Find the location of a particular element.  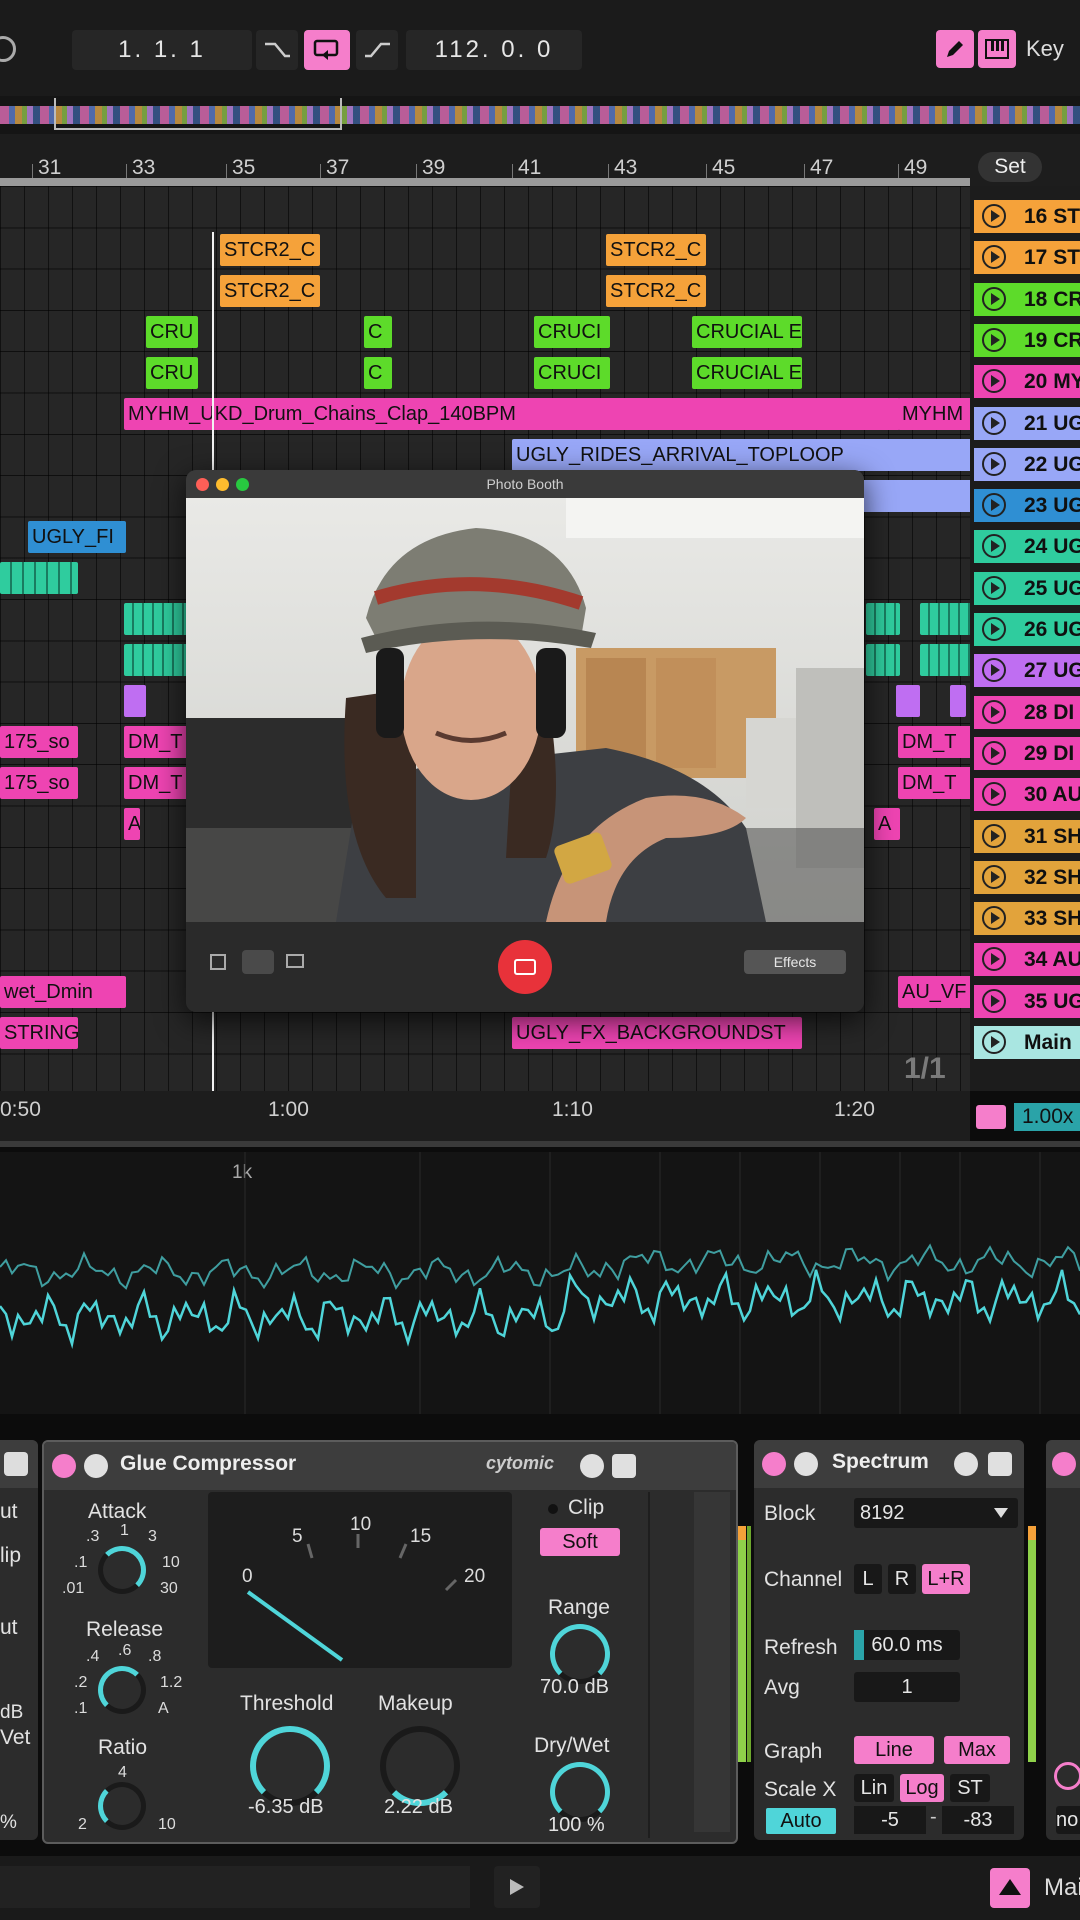

clip-teal-c is located at coordinates (158, 660).